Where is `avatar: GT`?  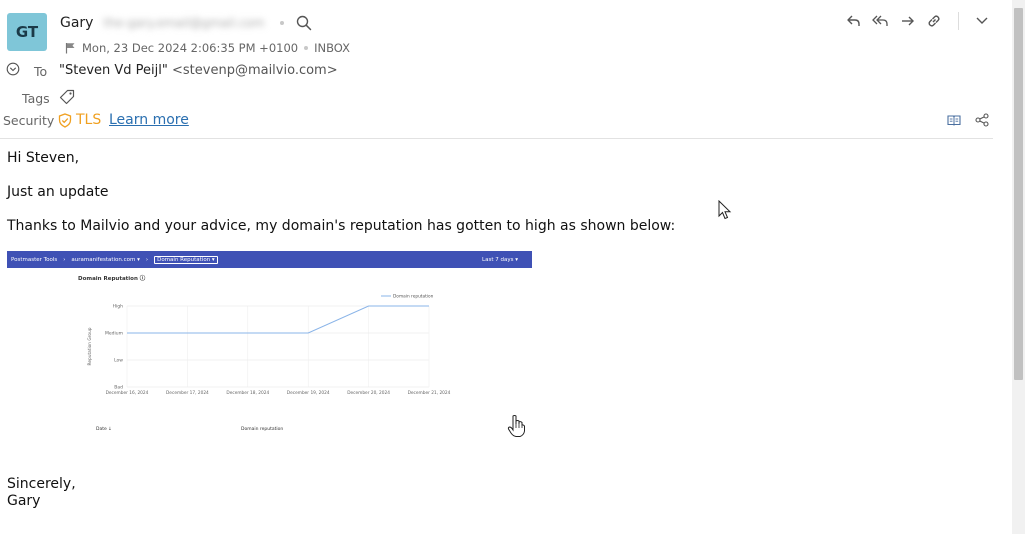 avatar: GT is located at coordinates (27, 32).